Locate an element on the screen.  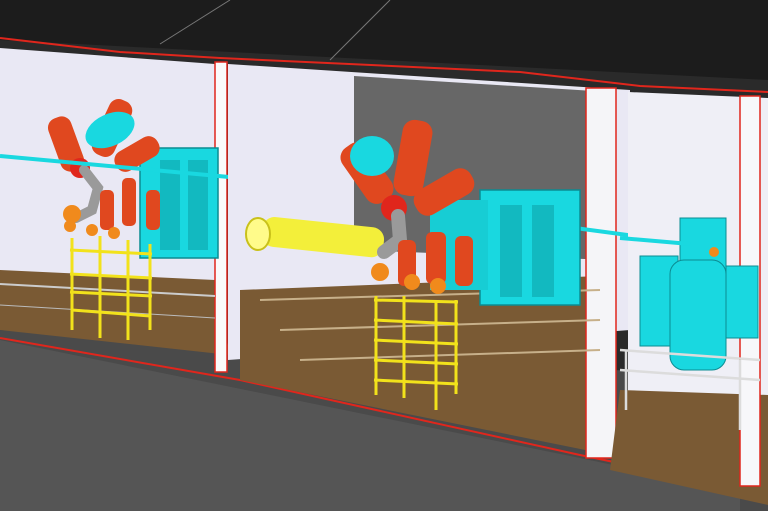
transformer-tank-icon is located at coordinates (505, 247).